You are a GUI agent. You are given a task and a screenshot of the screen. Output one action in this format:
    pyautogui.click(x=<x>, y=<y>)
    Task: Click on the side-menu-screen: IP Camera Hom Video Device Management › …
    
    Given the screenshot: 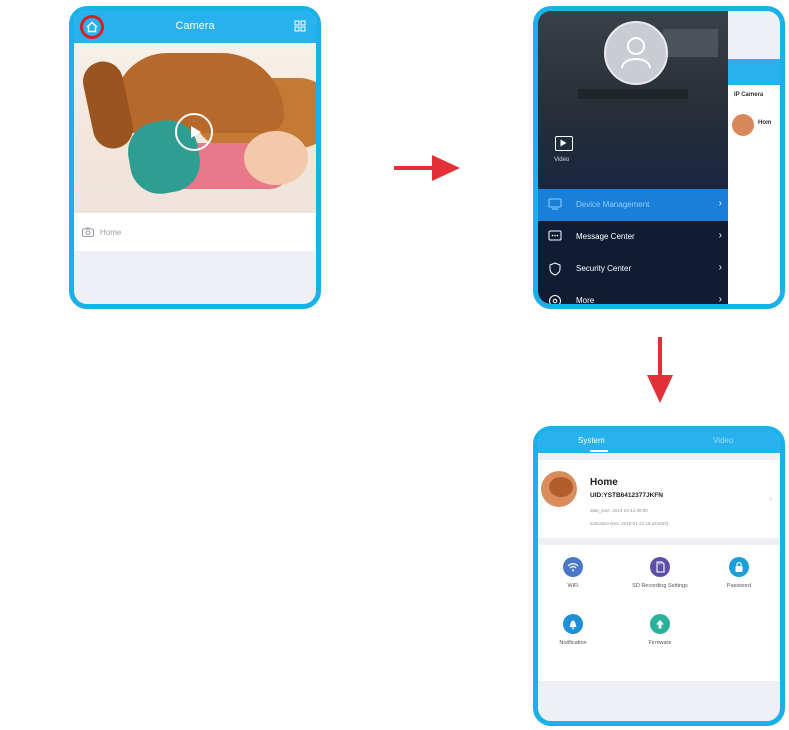 What is the action you would take?
    pyautogui.click(x=659, y=157)
    